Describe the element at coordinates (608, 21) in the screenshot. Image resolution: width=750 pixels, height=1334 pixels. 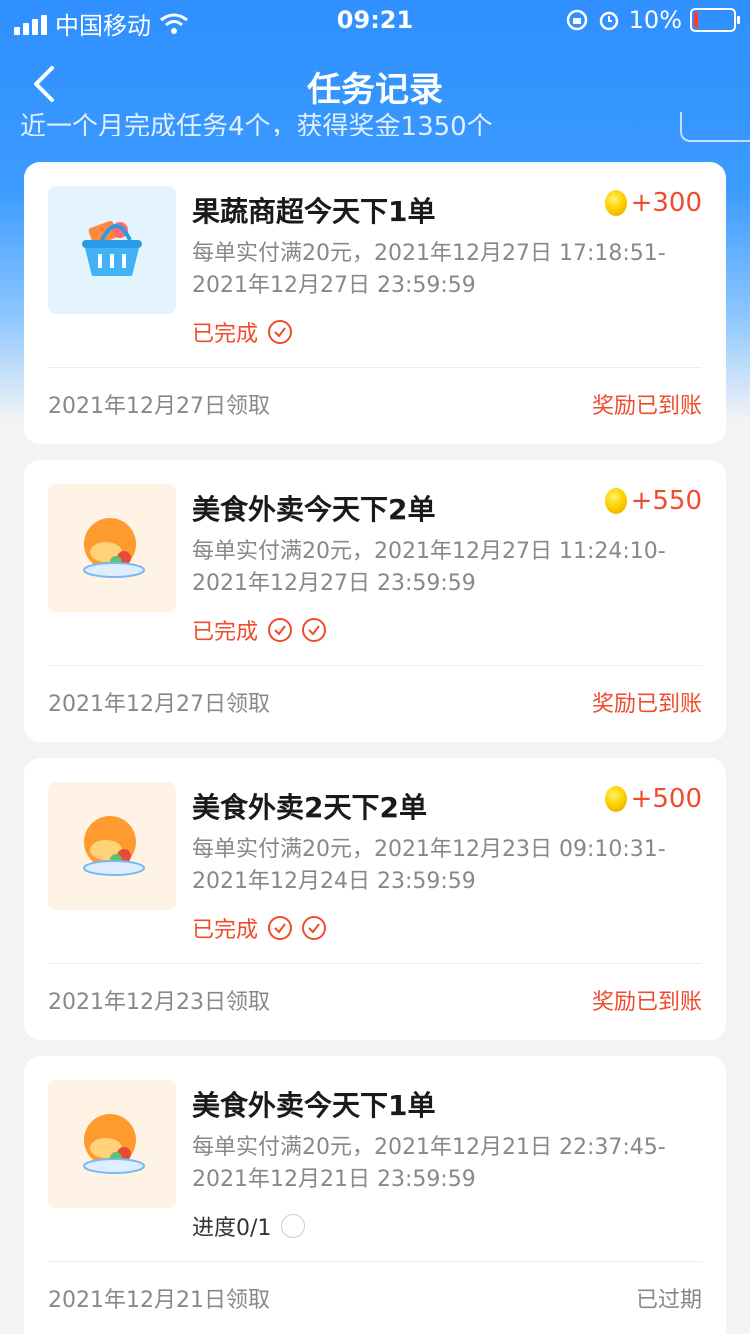
I see `alarm-icon` at that location.